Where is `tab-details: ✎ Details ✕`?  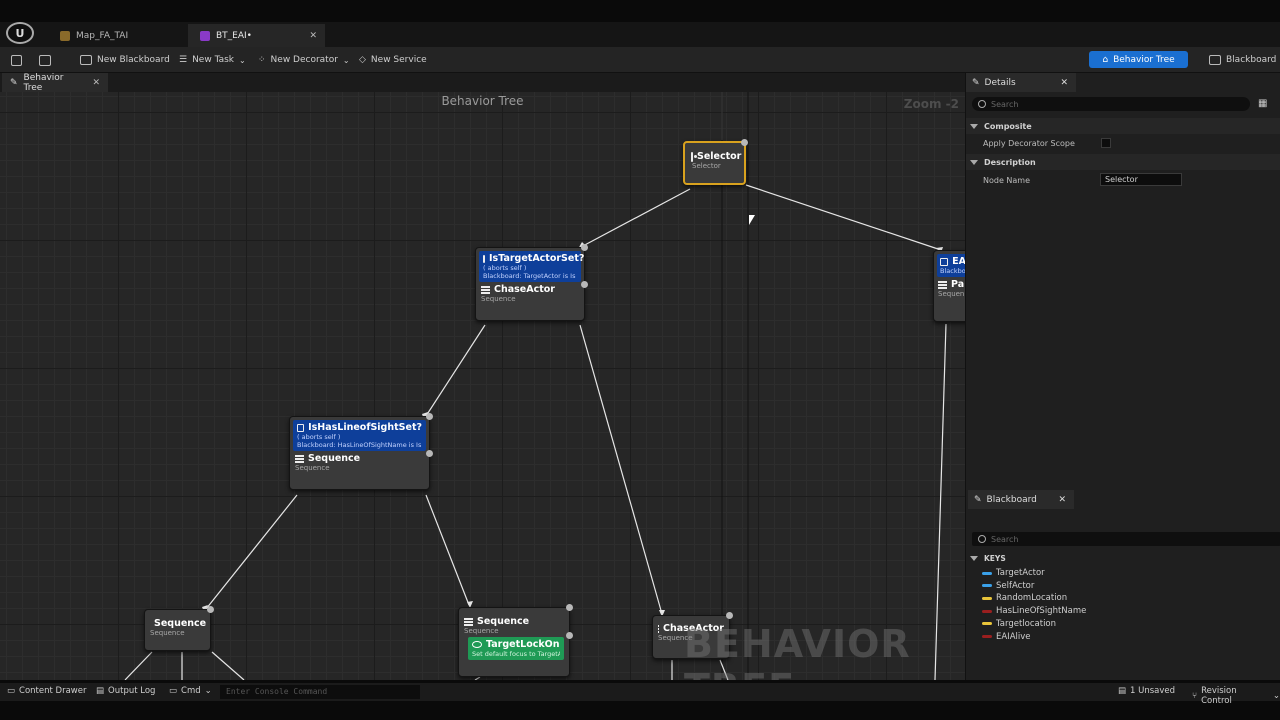 tab-details: ✎ Details ✕ is located at coordinates (1021, 82).